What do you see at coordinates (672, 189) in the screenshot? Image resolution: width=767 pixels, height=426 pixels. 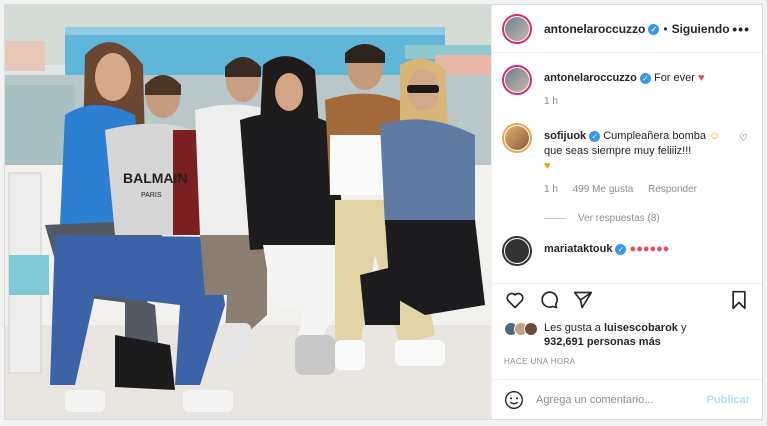 I see `reply-button: Responder` at bounding box center [672, 189].